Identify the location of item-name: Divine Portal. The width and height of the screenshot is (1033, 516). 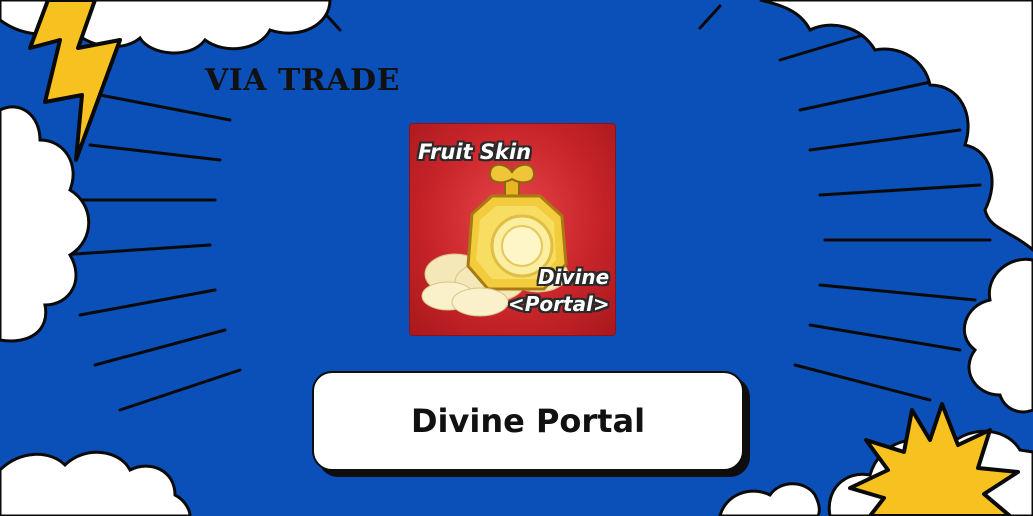
(528, 421).